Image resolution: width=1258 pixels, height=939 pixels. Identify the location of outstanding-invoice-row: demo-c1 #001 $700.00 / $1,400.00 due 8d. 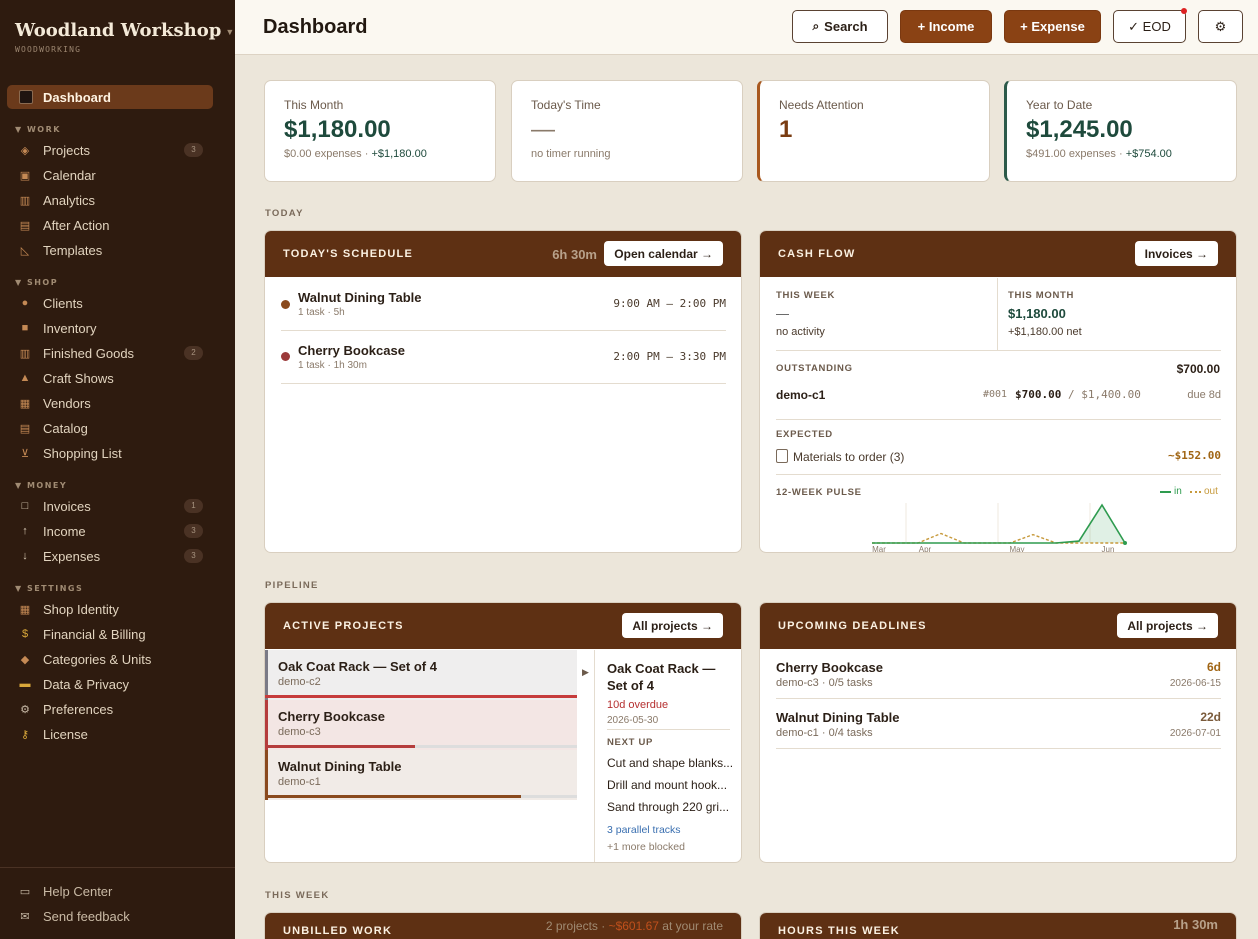
(998, 394).